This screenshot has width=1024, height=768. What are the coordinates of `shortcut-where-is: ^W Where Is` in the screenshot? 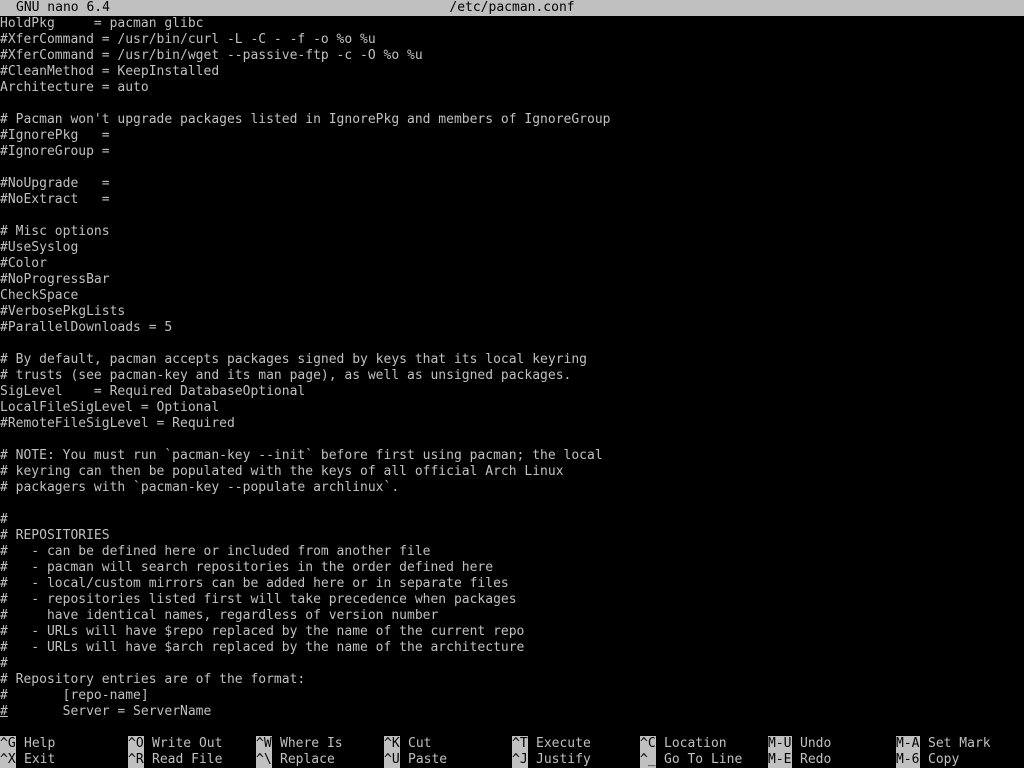 It's located at (299, 744).